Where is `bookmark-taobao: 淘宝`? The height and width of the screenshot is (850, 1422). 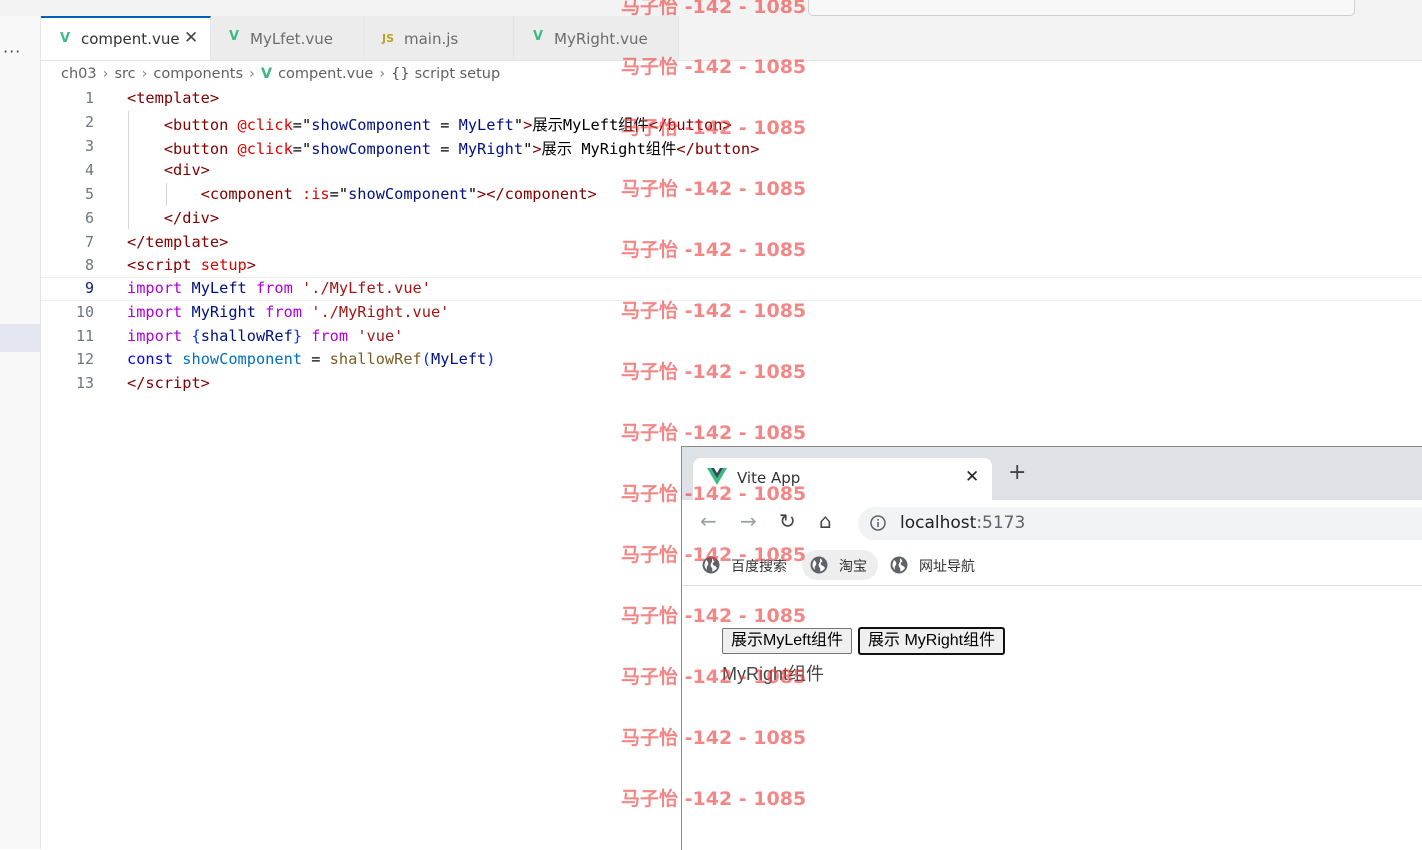 bookmark-taobao: 淘宝 is located at coordinates (840, 565).